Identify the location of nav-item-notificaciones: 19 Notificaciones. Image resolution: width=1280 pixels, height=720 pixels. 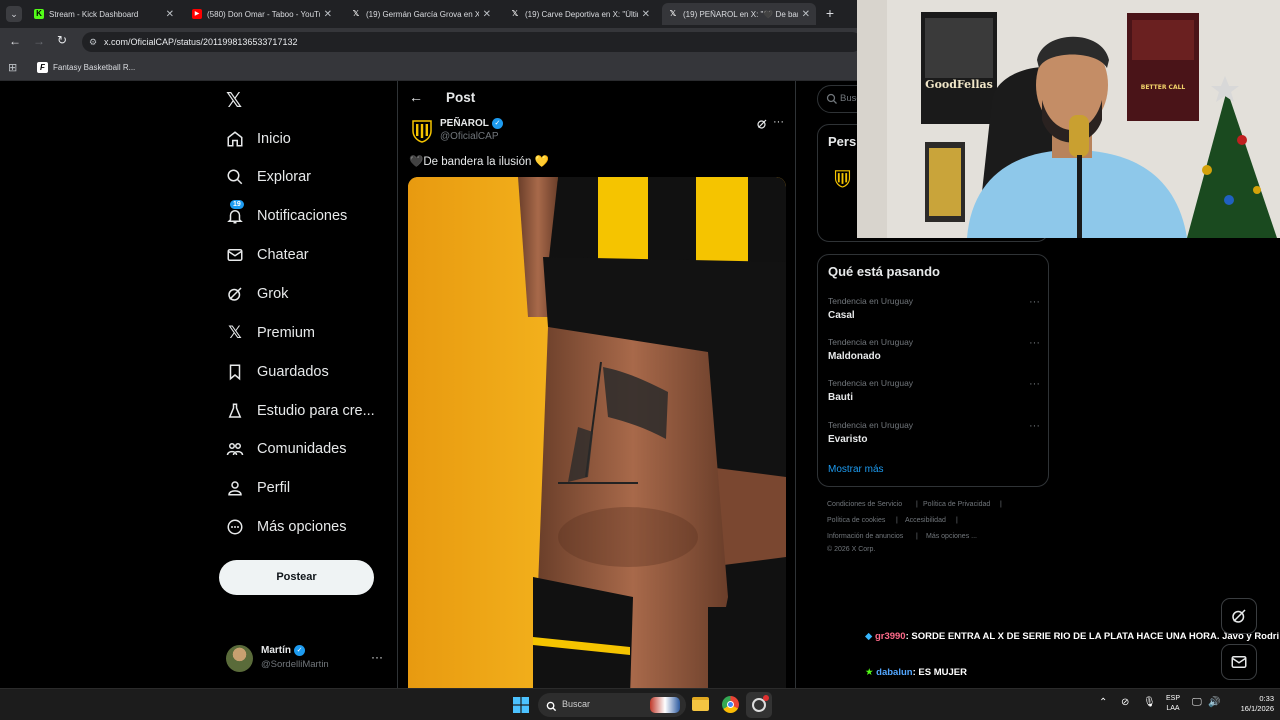
(286, 215).